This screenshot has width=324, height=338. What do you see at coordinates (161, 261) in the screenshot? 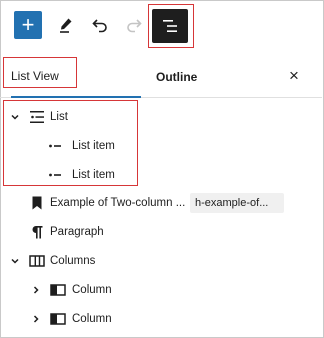
I see `tree-row-columns: Columns` at bounding box center [161, 261].